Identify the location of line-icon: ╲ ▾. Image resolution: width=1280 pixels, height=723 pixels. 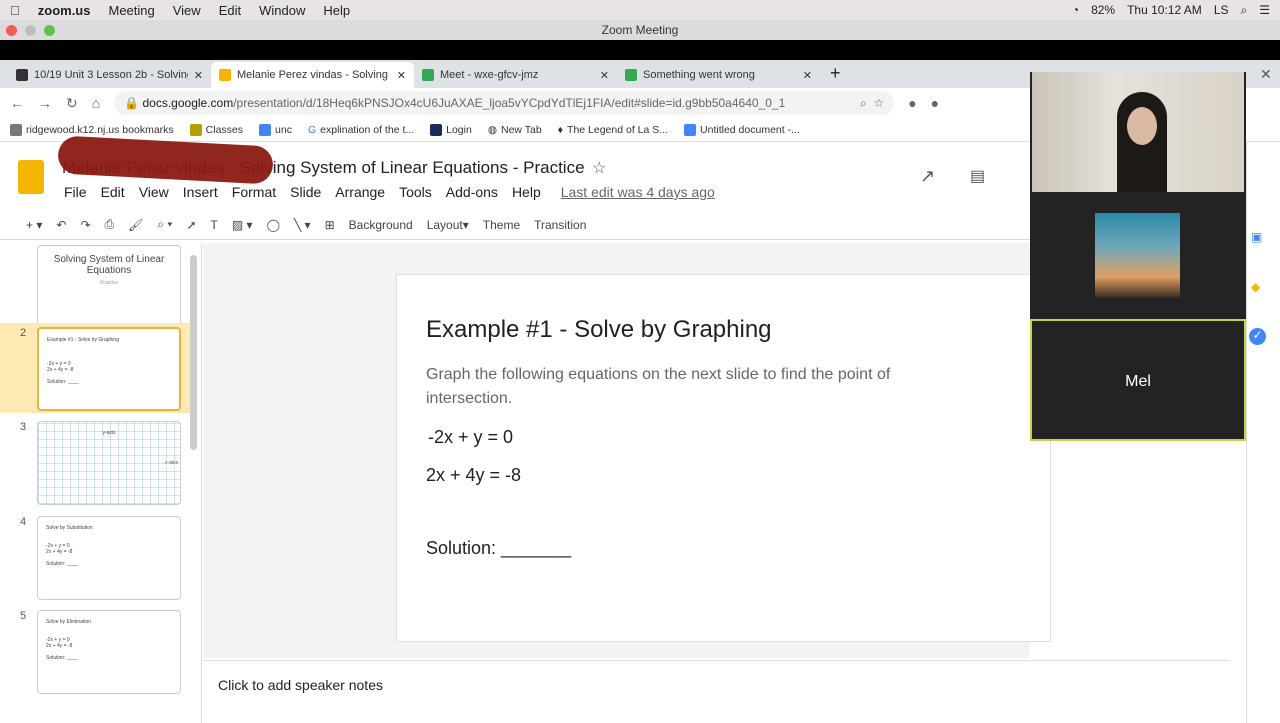
(302, 225).